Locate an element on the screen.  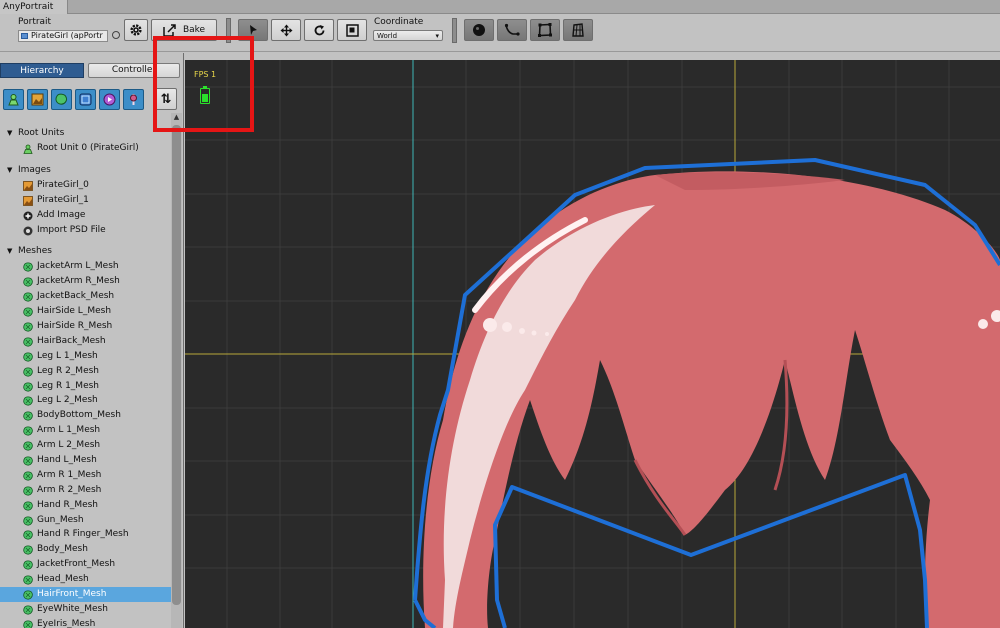
dropdown-caret-icon: ▾ is located at coordinates (437, 36).